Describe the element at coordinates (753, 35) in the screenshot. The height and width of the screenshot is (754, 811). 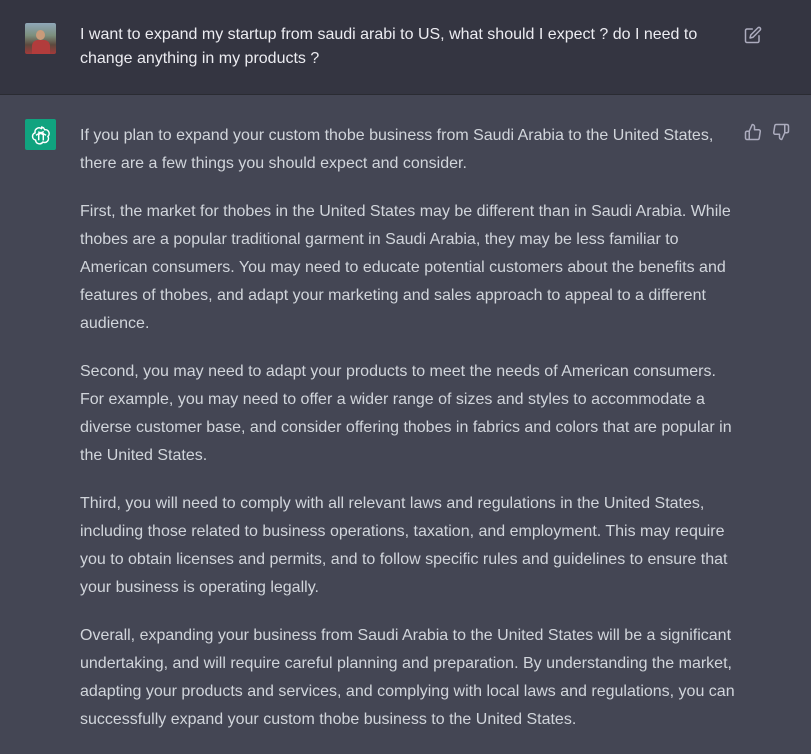
I see `edit-icon` at that location.